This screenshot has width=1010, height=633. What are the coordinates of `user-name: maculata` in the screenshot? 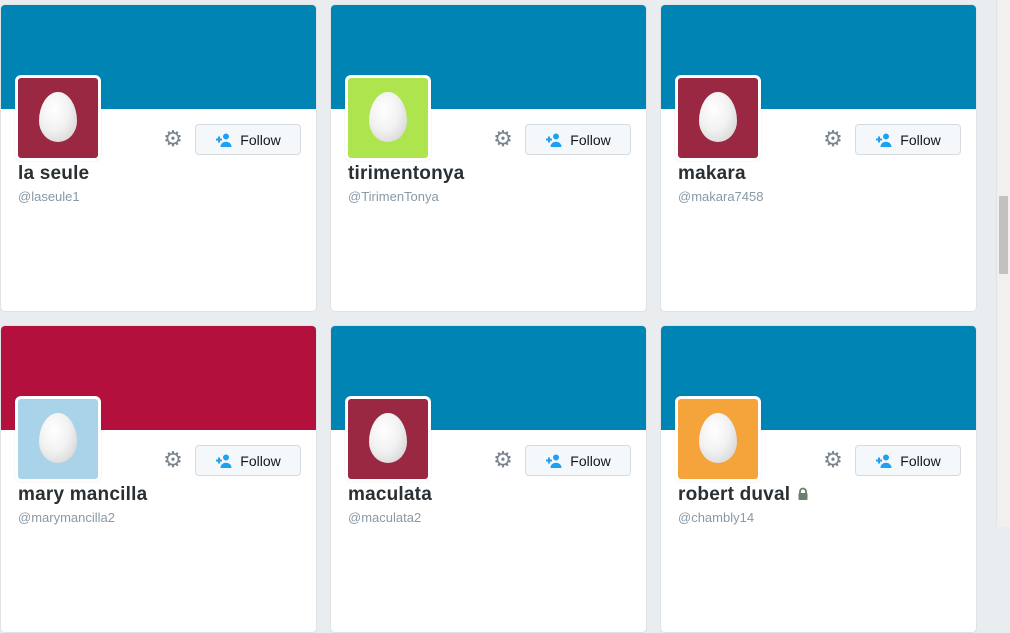 It's located at (390, 495).